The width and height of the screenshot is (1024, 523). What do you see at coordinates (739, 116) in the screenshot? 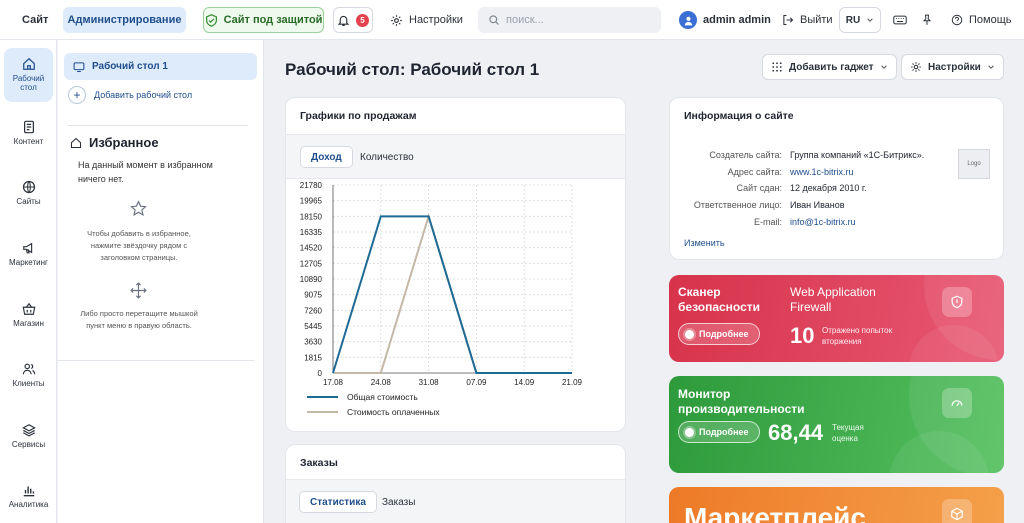
I see `site-info-title: Информация о сайте` at bounding box center [739, 116].